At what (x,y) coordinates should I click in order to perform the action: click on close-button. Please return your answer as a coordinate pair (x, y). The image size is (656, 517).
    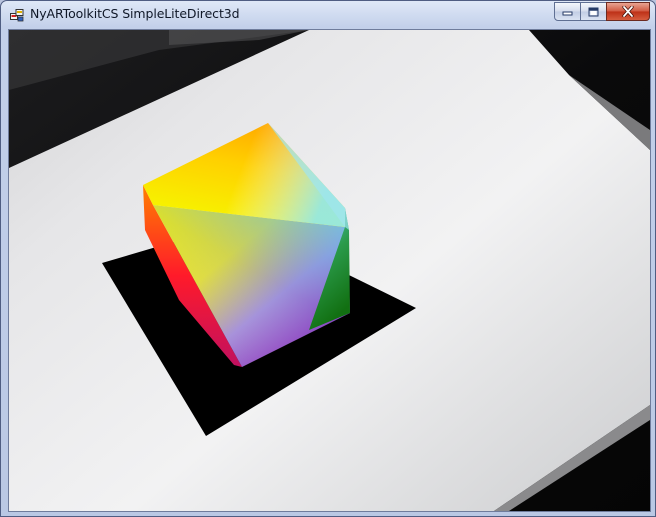
    Looking at the image, I should click on (628, 11).